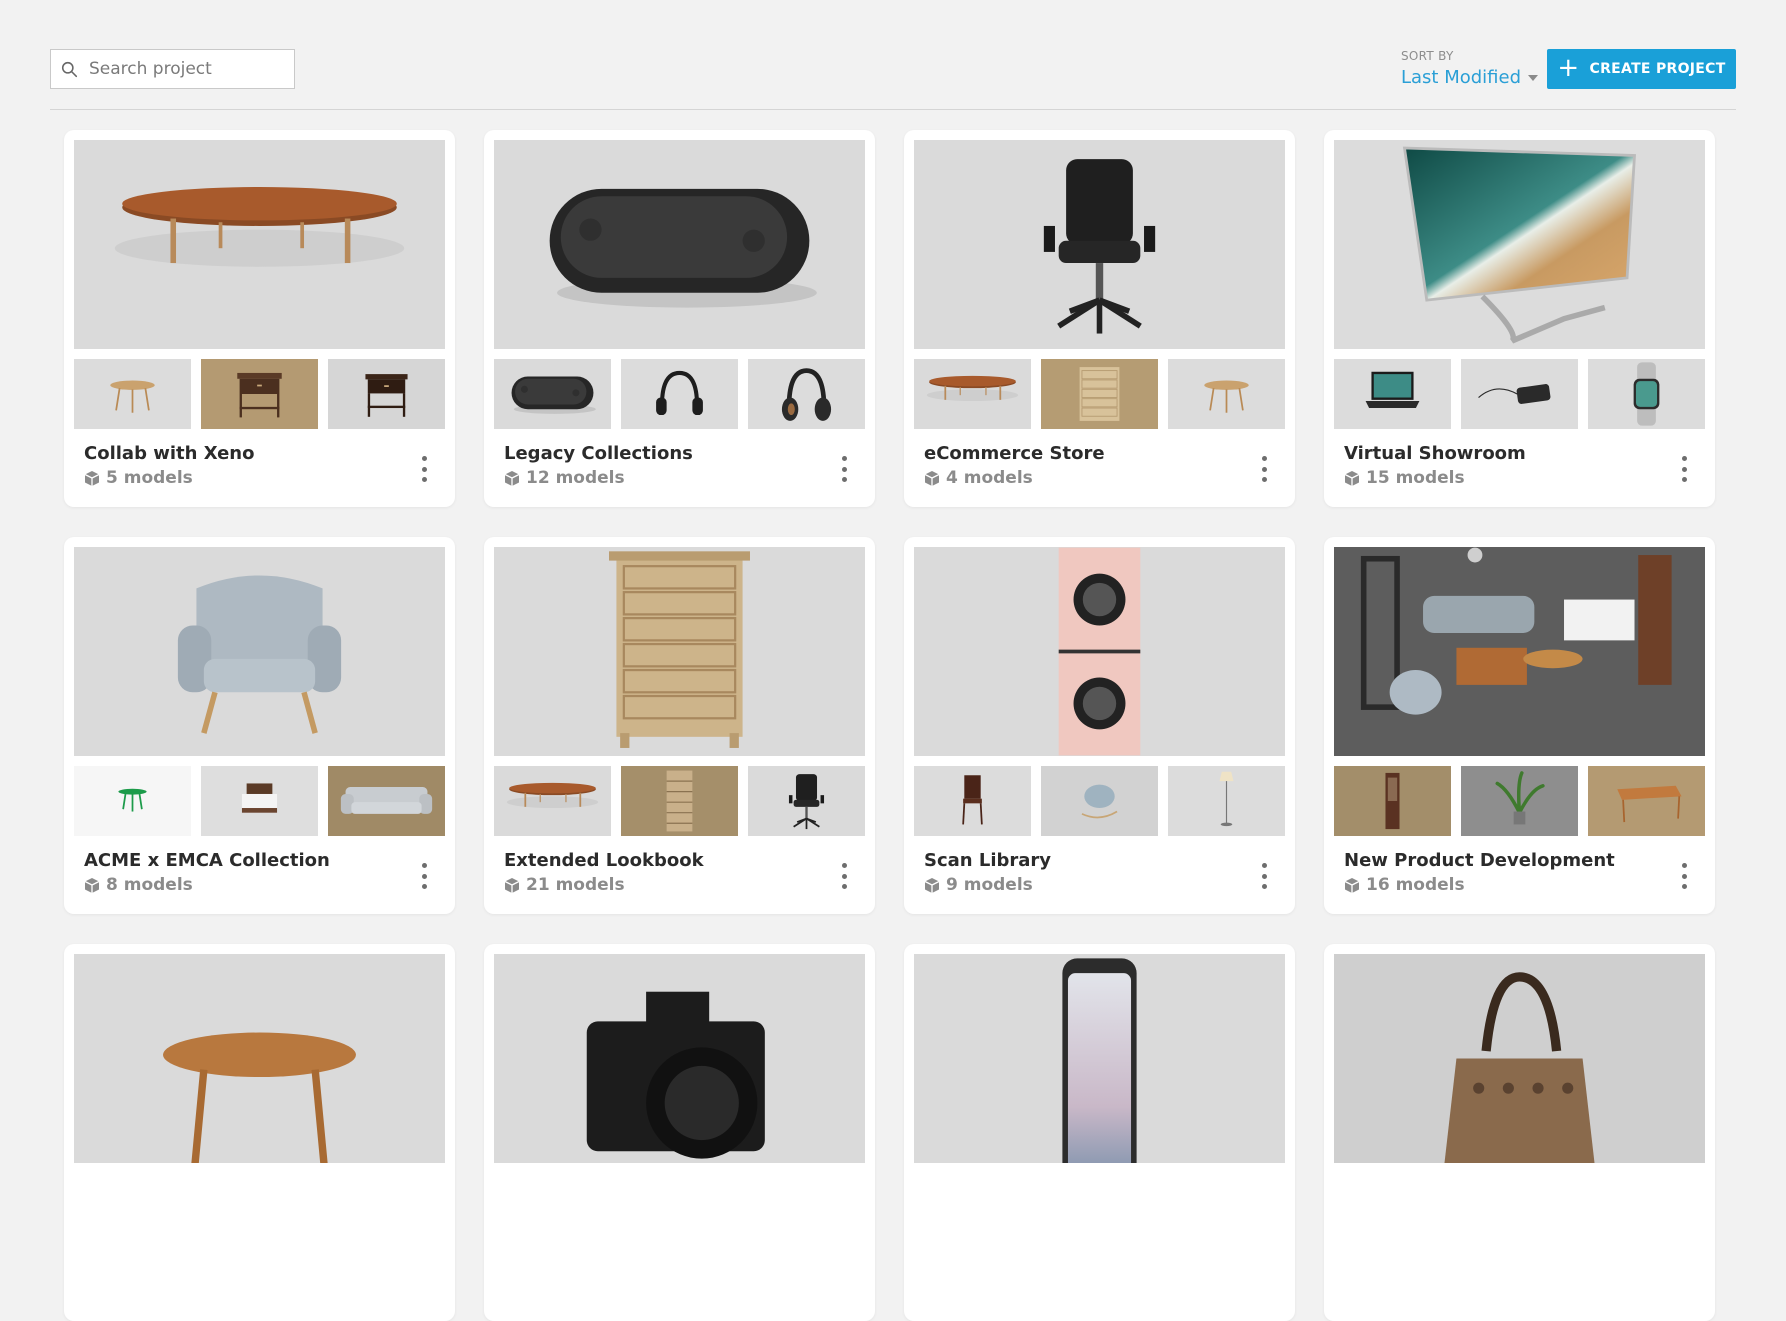  Describe the element at coordinates (988, 860) in the screenshot. I see `project-title: Scan Library` at that location.